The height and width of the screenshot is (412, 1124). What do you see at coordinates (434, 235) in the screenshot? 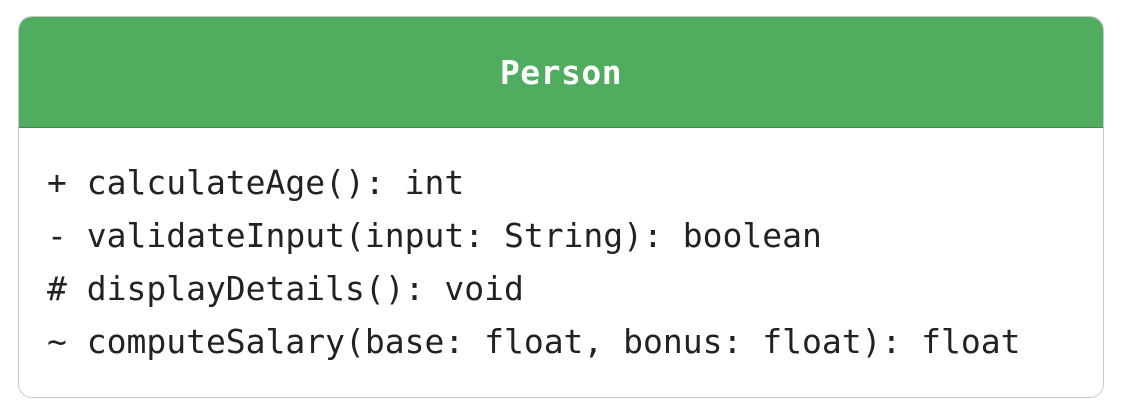
I see `method-validate-input: - validateInput(input: String): boolean` at bounding box center [434, 235].